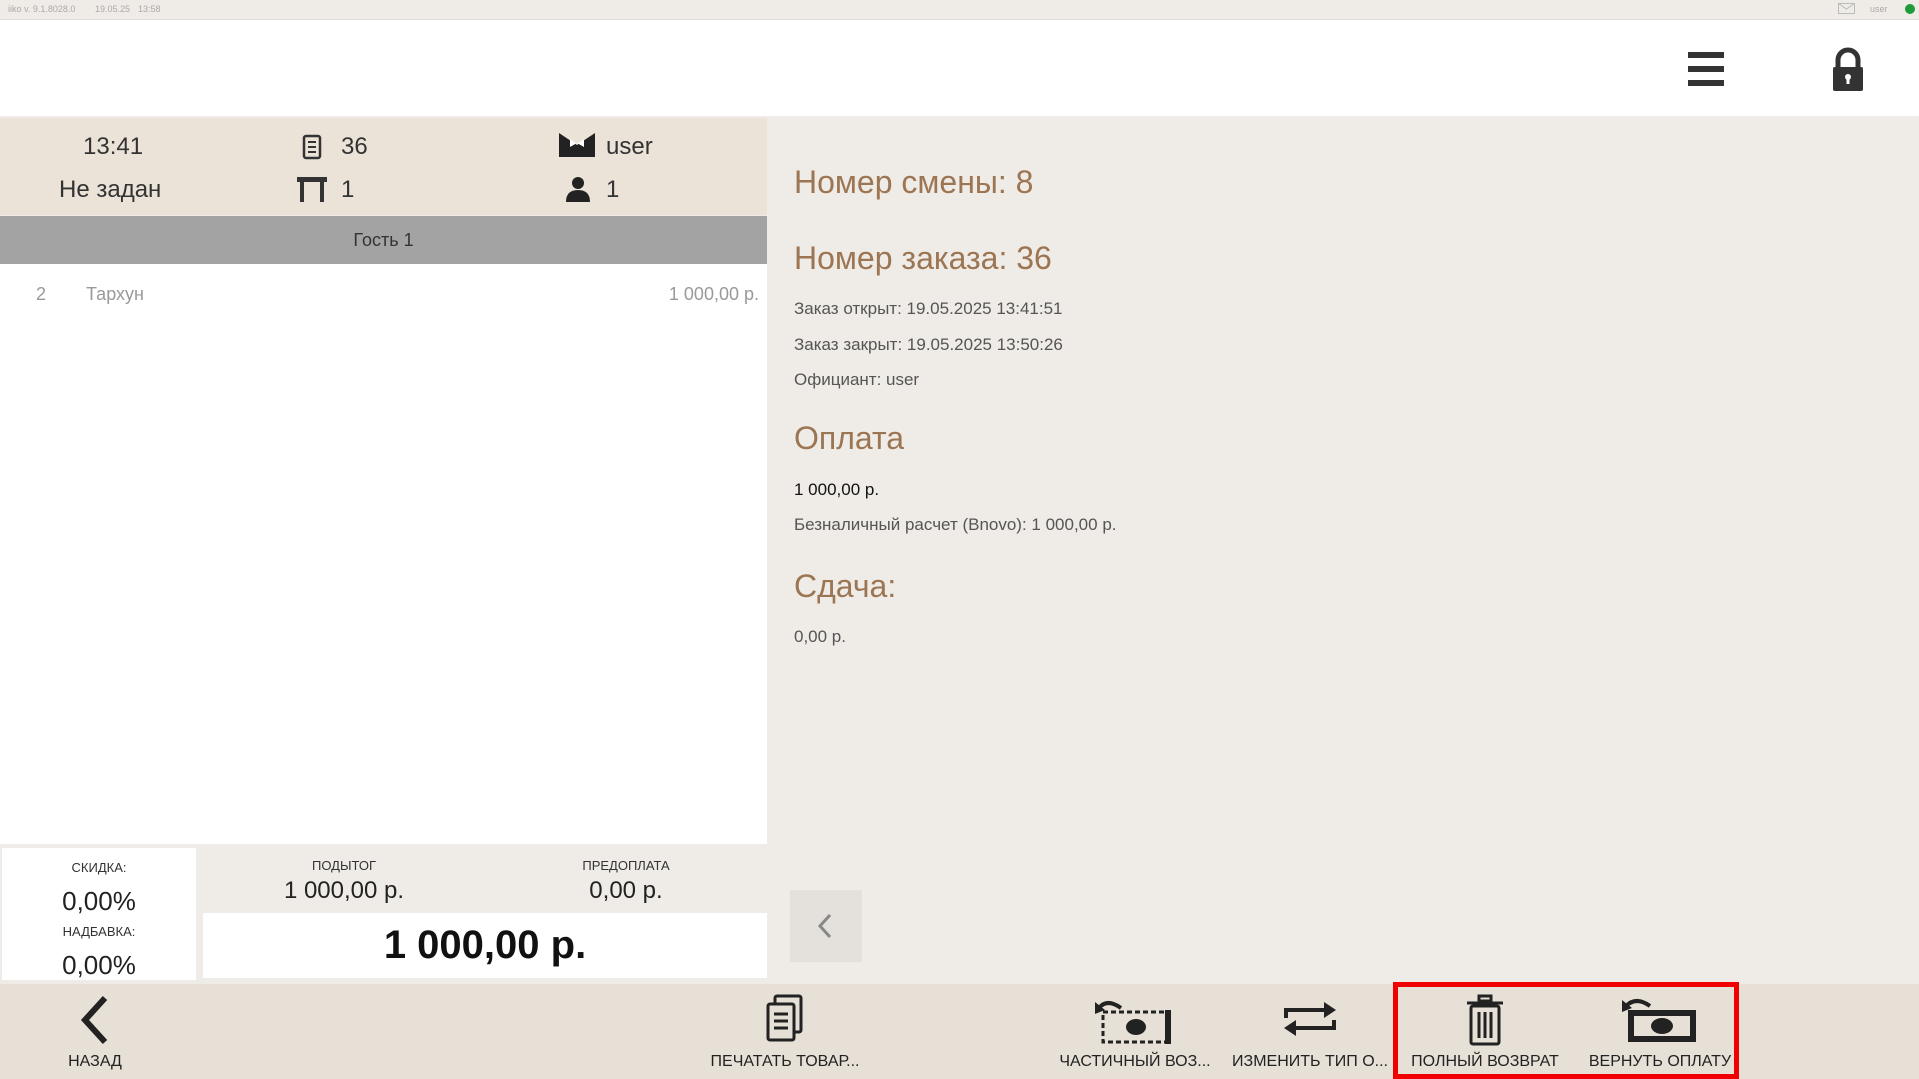 The height and width of the screenshot is (1079, 1919). I want to click on order-info-panel: 13:41 36 user Не задан 1 1, so click(383, 166).